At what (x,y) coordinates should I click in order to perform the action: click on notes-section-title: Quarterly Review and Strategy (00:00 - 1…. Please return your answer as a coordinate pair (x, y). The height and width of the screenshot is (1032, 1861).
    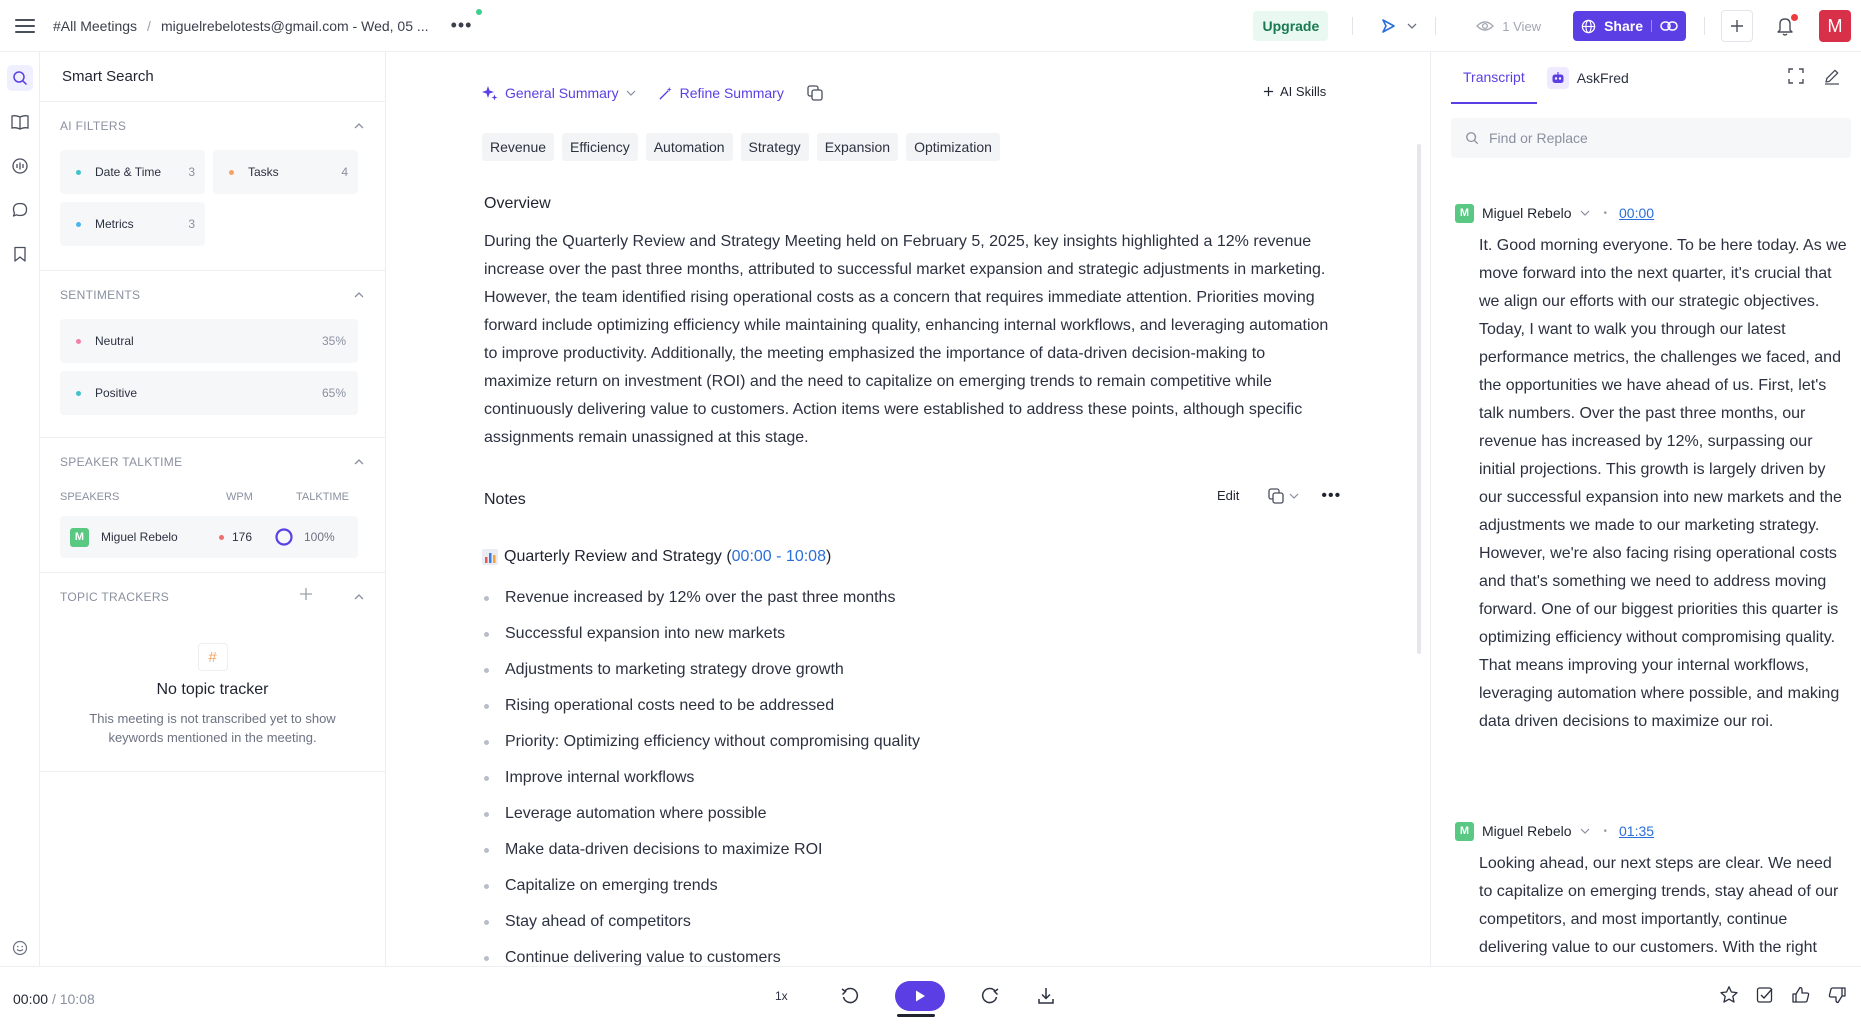
    Looking at the image, I should click on (656, 557).